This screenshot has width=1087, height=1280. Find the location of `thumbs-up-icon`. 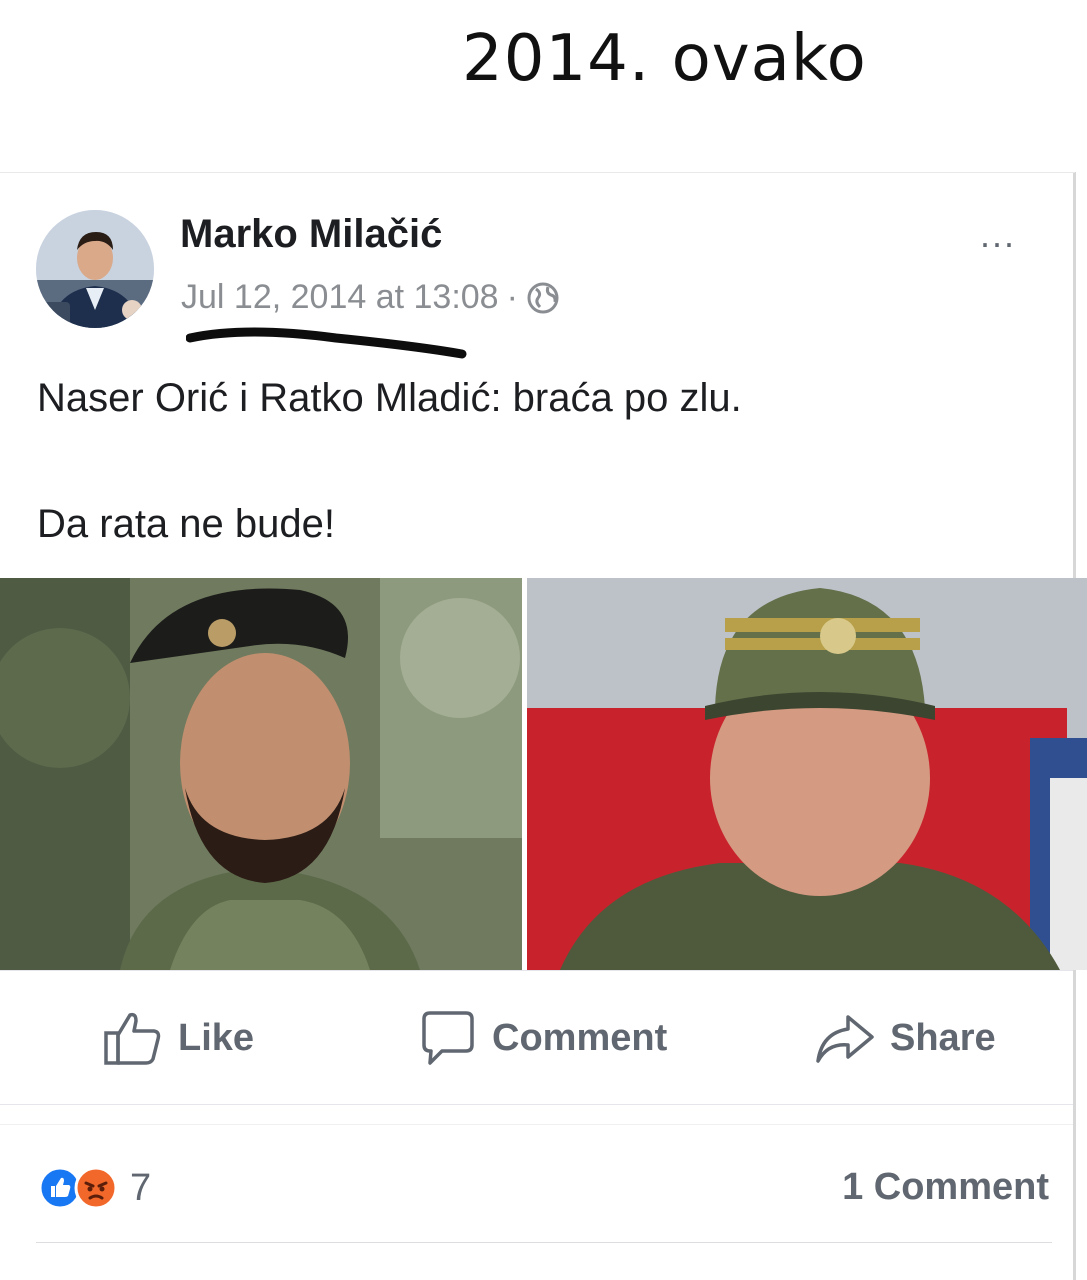

thumbs-up-icon is located at coordinates (132, 1038).